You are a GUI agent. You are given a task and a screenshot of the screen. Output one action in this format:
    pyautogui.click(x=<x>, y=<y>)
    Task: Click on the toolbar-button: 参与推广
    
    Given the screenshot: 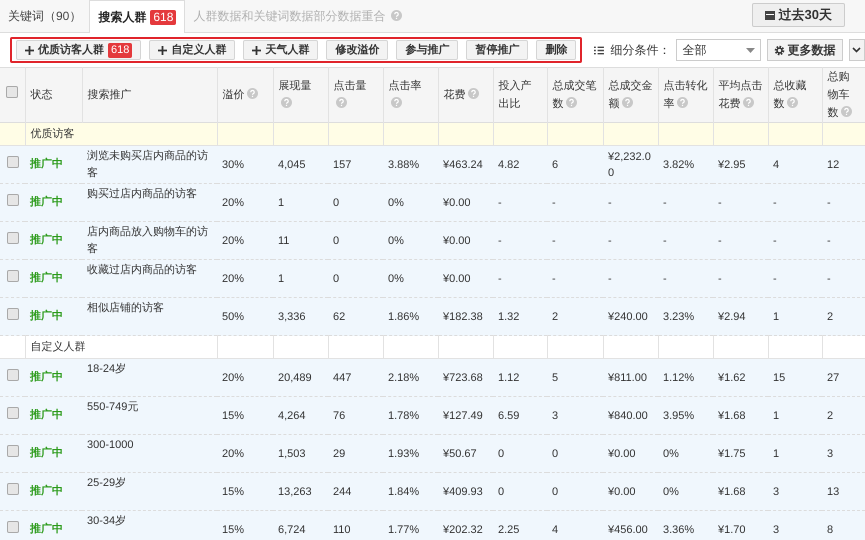 What is the action you would take?
    pyautogui.click(x=427, y=50)
    